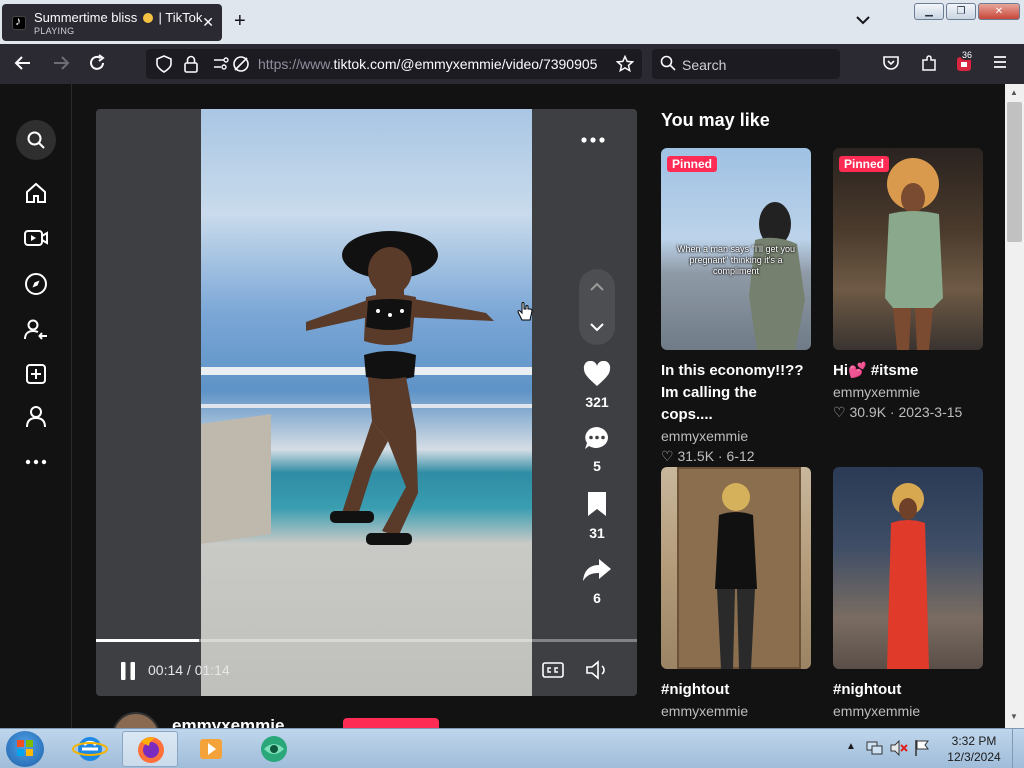 This screenshot has height=768, width=1024. What do you see at coordinates (908, 371) in the screenshot?
I see `card-title: Hi💕 #itsme` at bounding box center [908, 371].